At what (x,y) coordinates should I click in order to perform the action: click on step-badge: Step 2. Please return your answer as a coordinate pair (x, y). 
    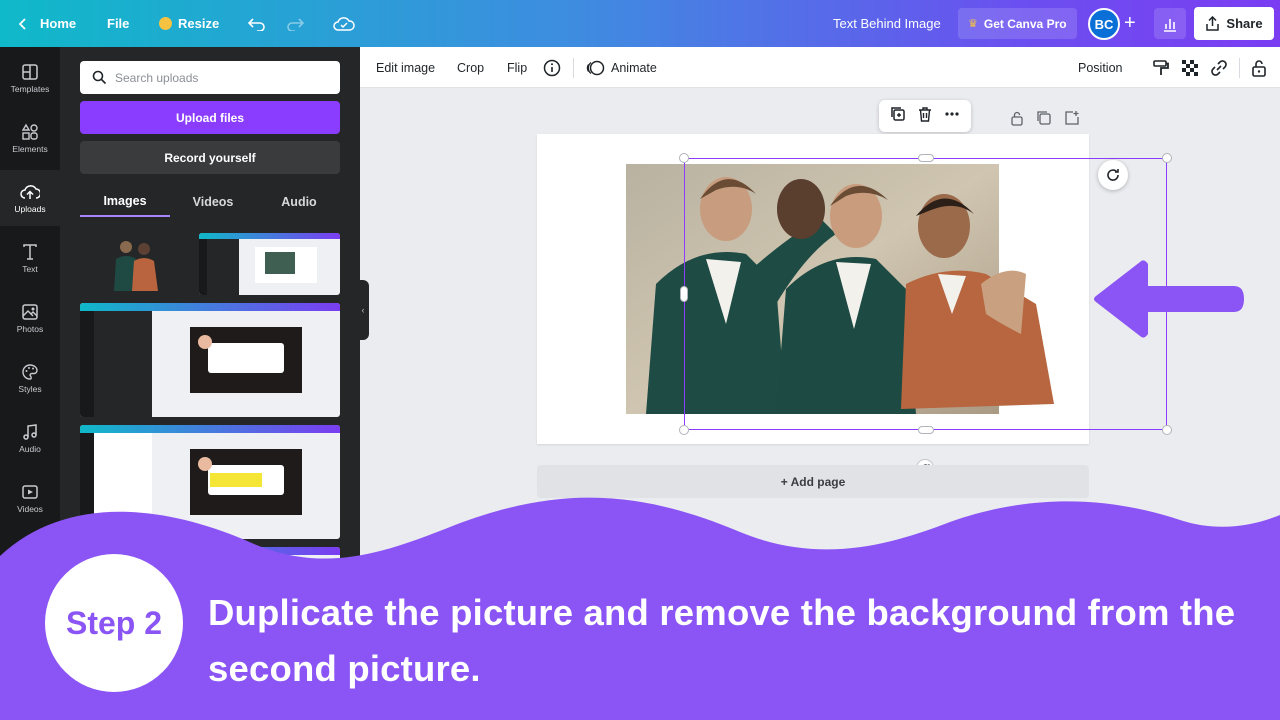
    Looking at the image, I should click on (114, 623).